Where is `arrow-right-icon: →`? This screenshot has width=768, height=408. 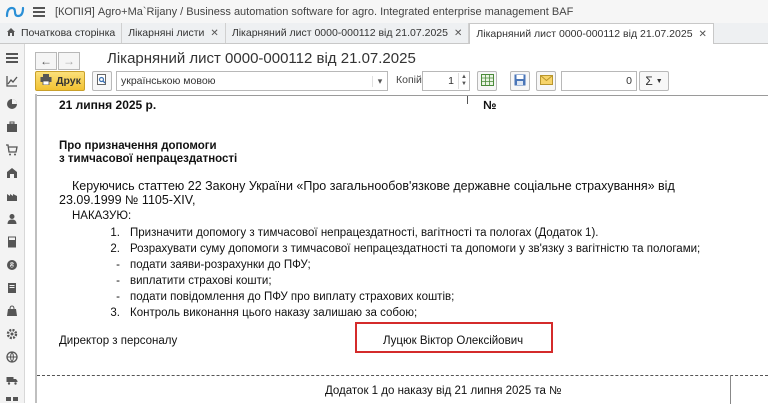 arrow-right-icon: → is located at coordinates (69, 61).